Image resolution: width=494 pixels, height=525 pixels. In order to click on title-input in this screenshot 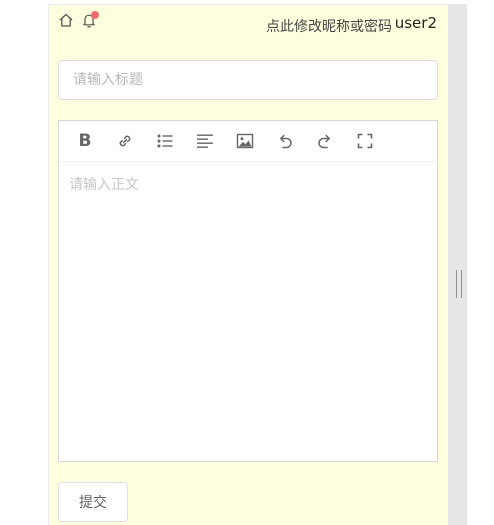, I will do `click(248, 80)`.